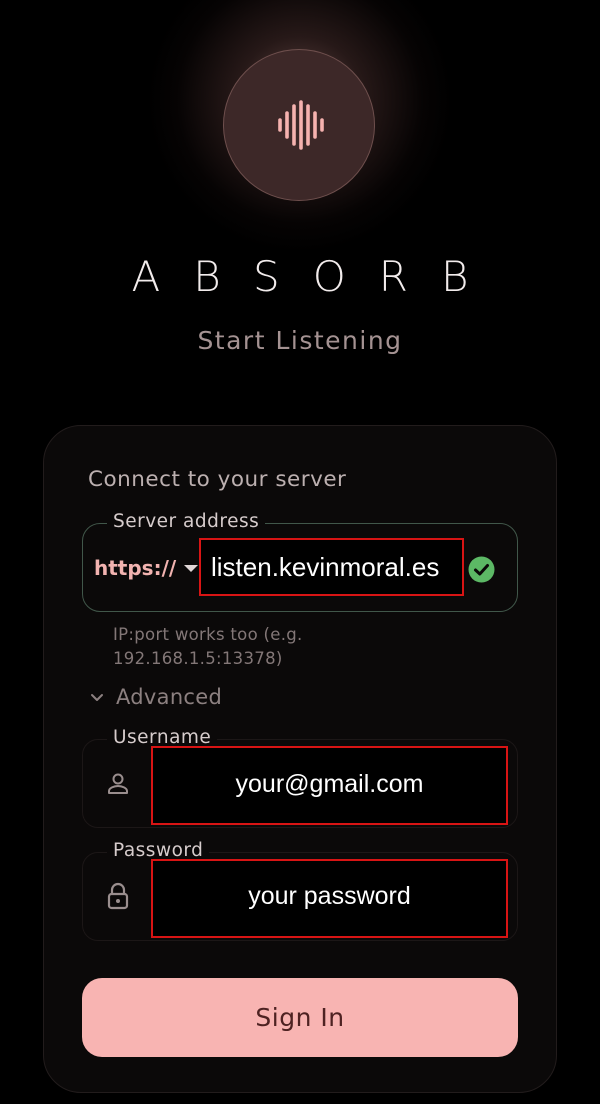  Describe the element at coordinates (135, 568) in the screenshot. I see `protocol-dropdown: https://` at that location.